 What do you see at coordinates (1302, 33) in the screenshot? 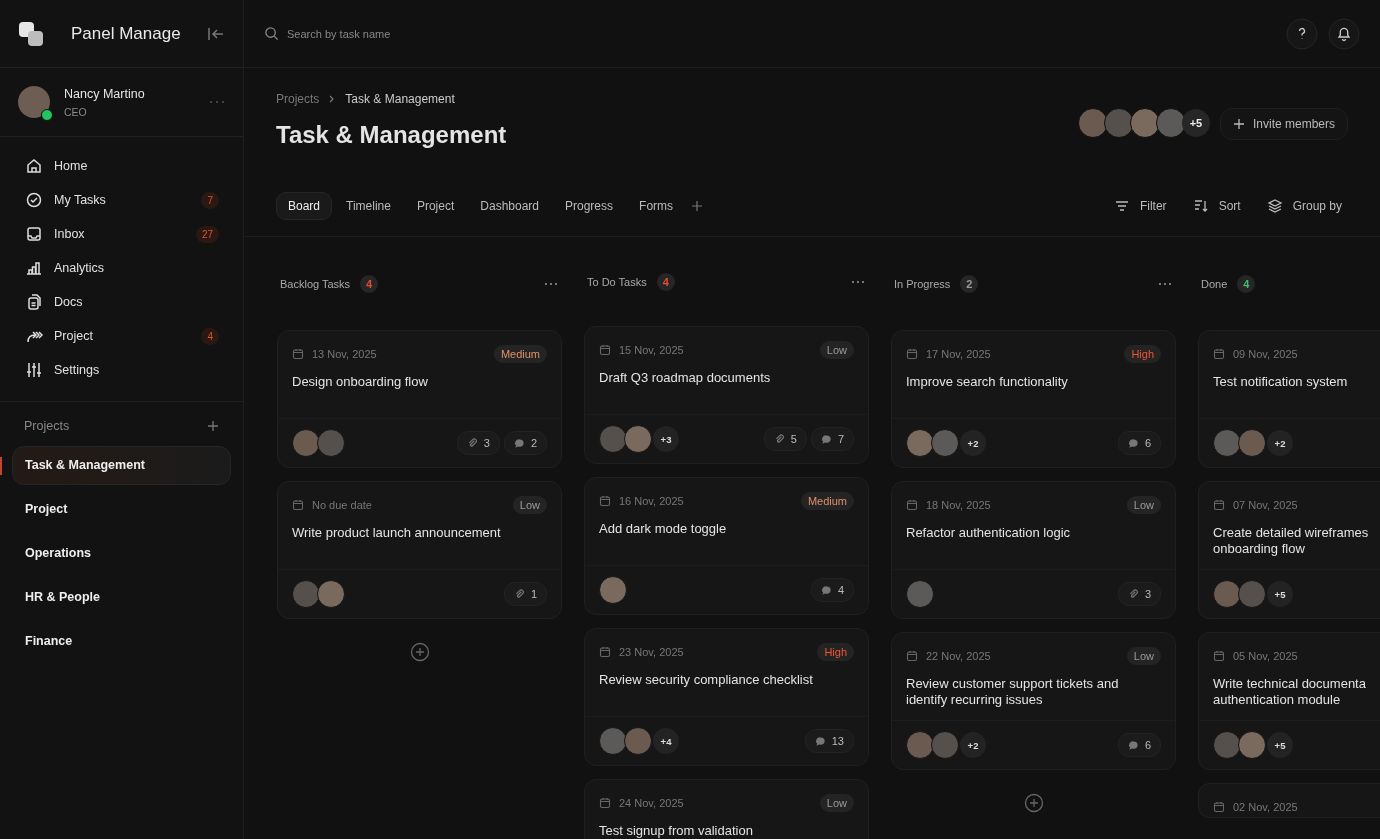
I see `help-icon` at bounding box center [1302, 33].